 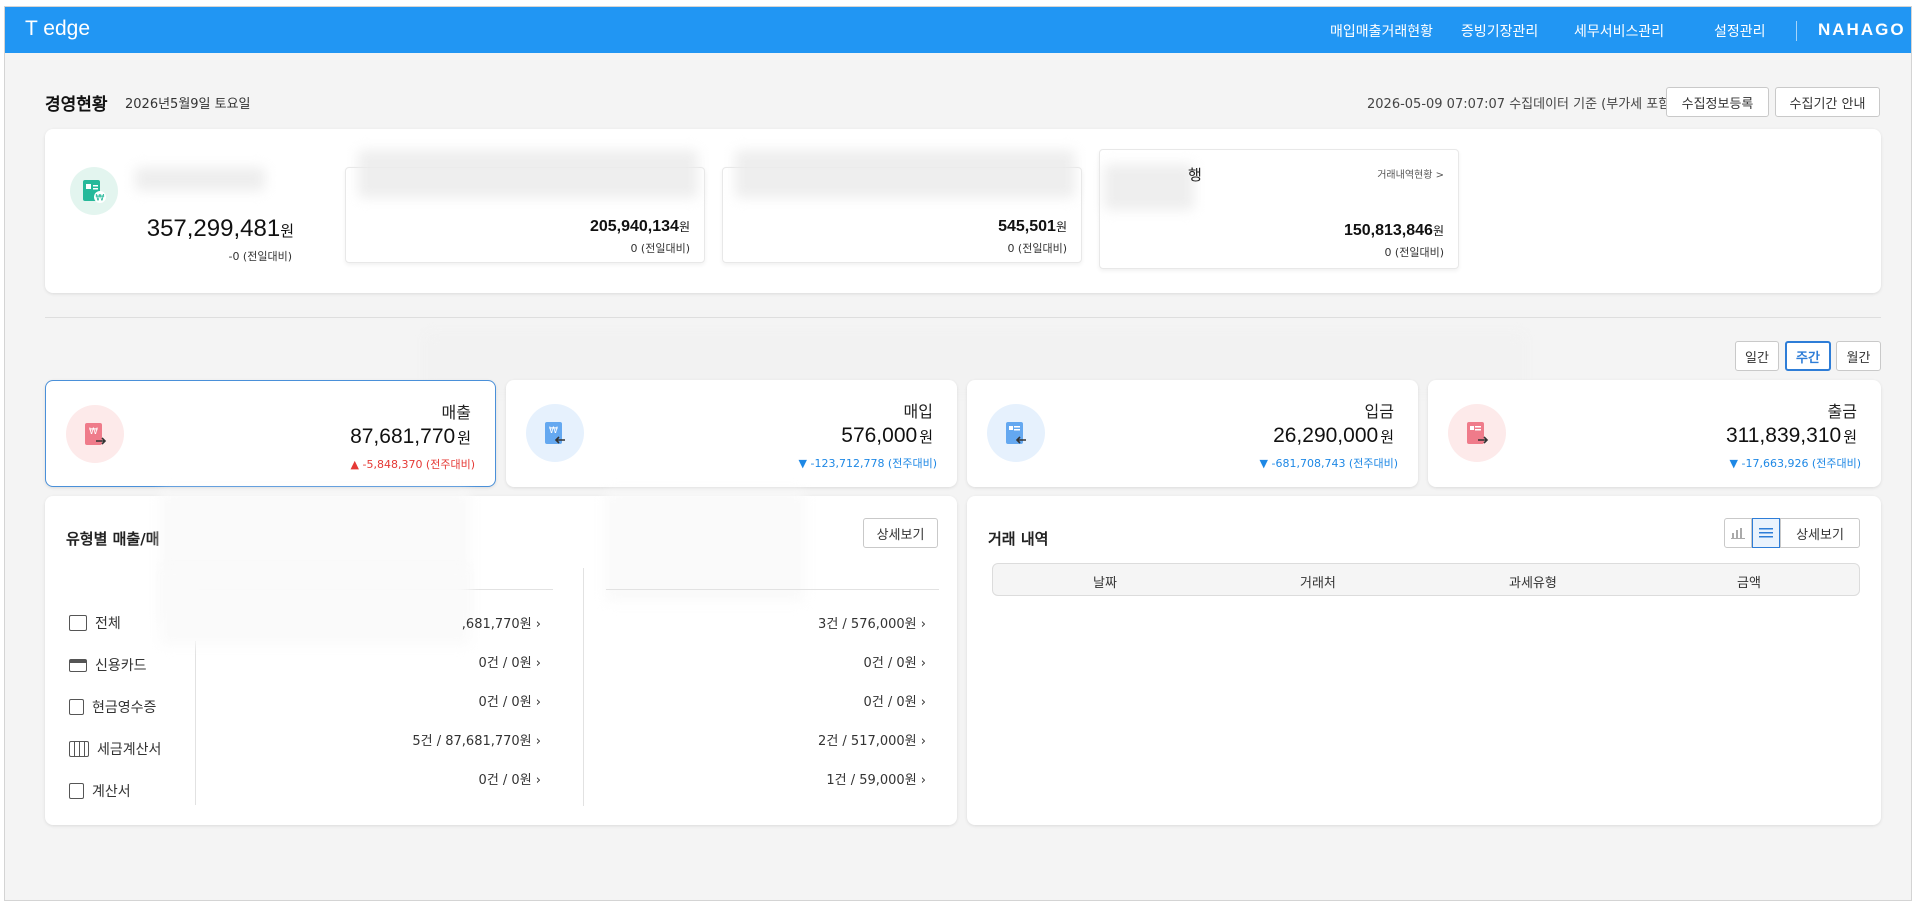 I want to click on column-tax-type: 과세유형, so click(x=1533, y=583).